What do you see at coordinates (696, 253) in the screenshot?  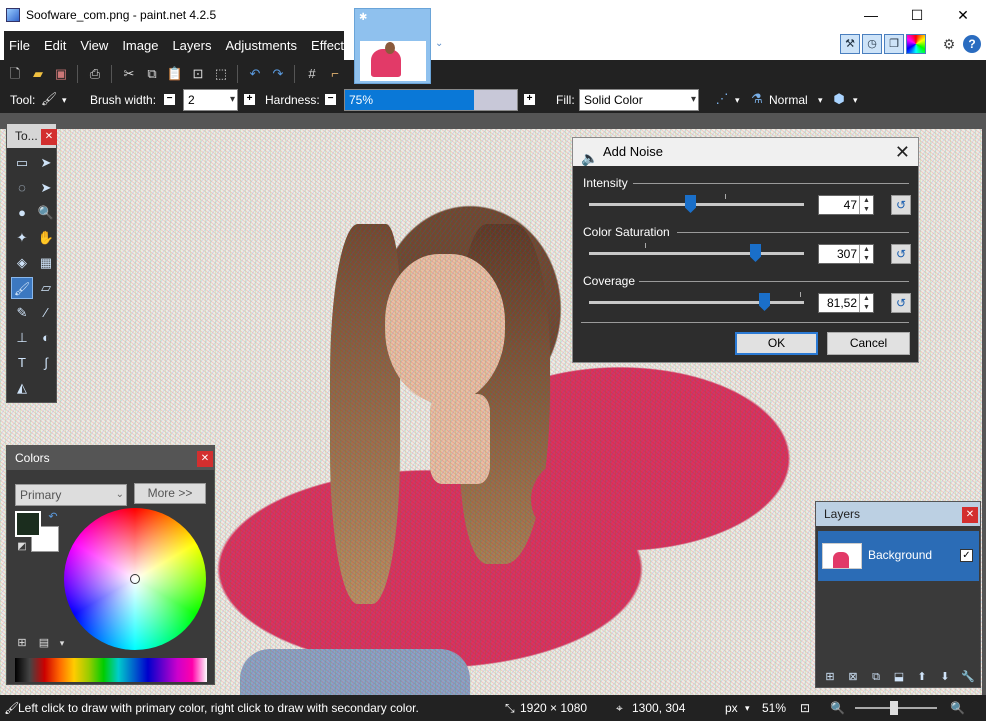 I see `color-saturation-slider-track` at bounding box center [696, 253].